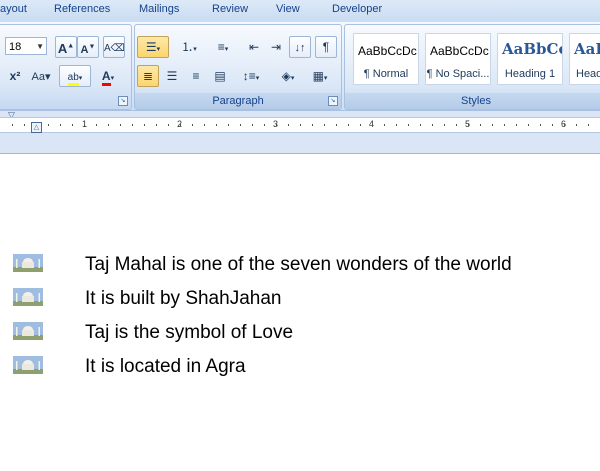  Describe the element at coordinates (300, 145) in the screenshot. I see `ruler-margin-area` at that location.